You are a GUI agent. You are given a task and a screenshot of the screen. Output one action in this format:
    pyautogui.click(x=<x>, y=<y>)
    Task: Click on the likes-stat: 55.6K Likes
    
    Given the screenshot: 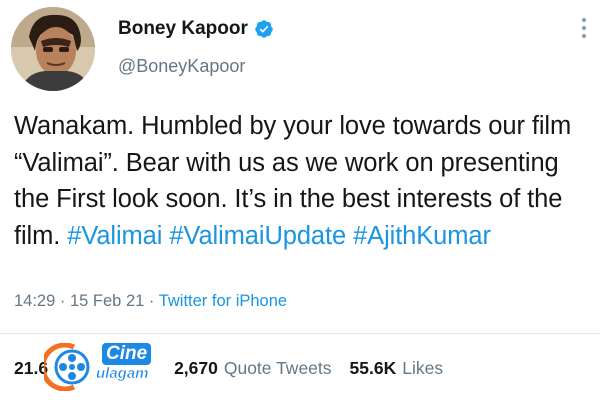 What is the action you would take?
    pyautogui.click(x=397, y=368)
    